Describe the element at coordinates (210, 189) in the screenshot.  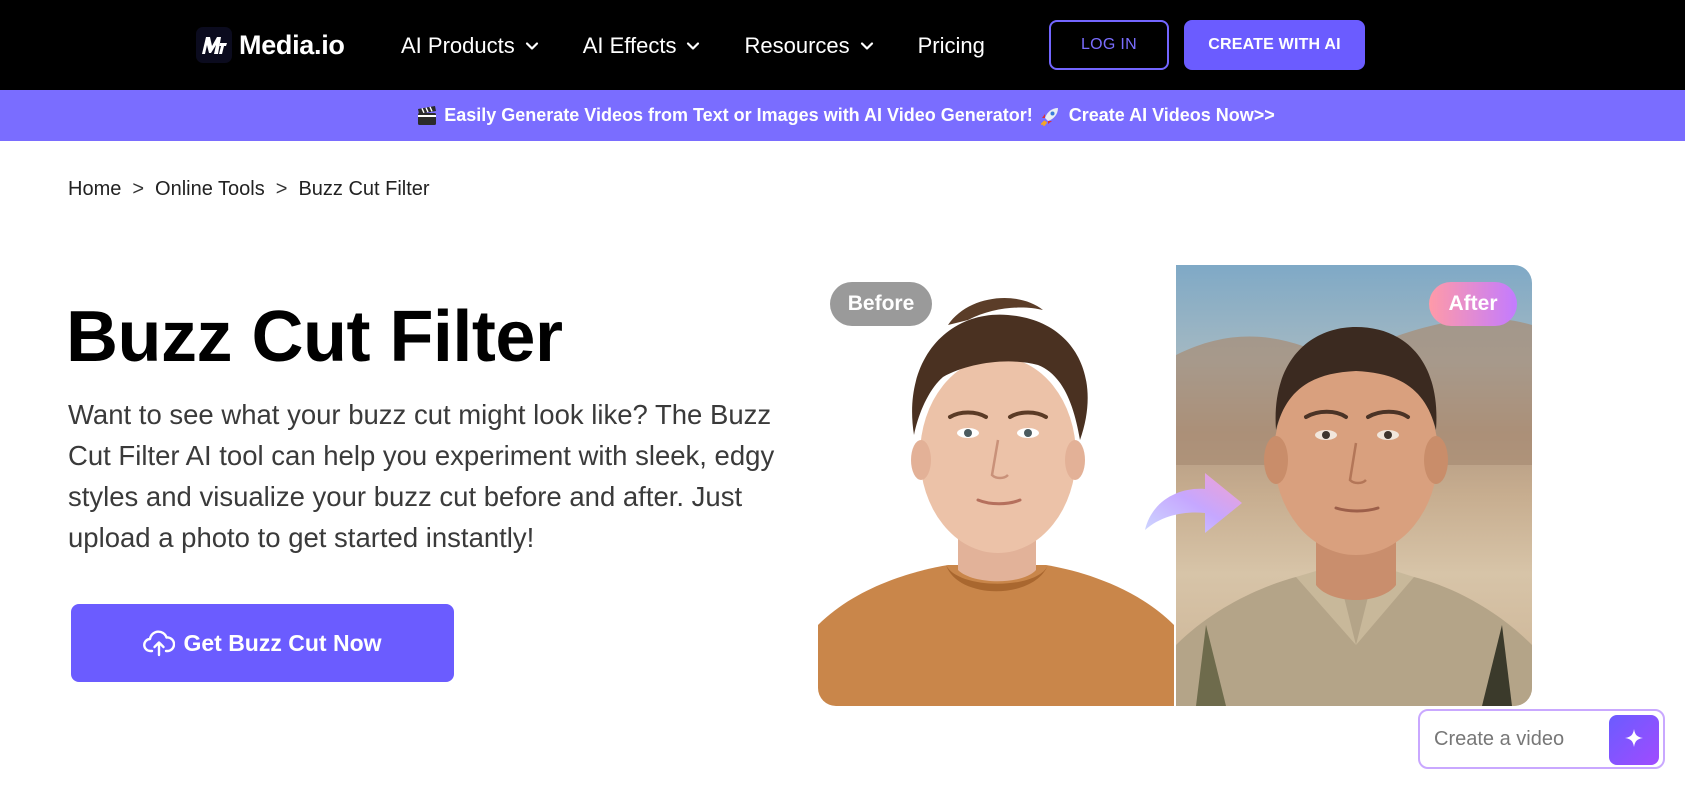
I see `breadcrumb-online-tools: Online Tools` at that location.